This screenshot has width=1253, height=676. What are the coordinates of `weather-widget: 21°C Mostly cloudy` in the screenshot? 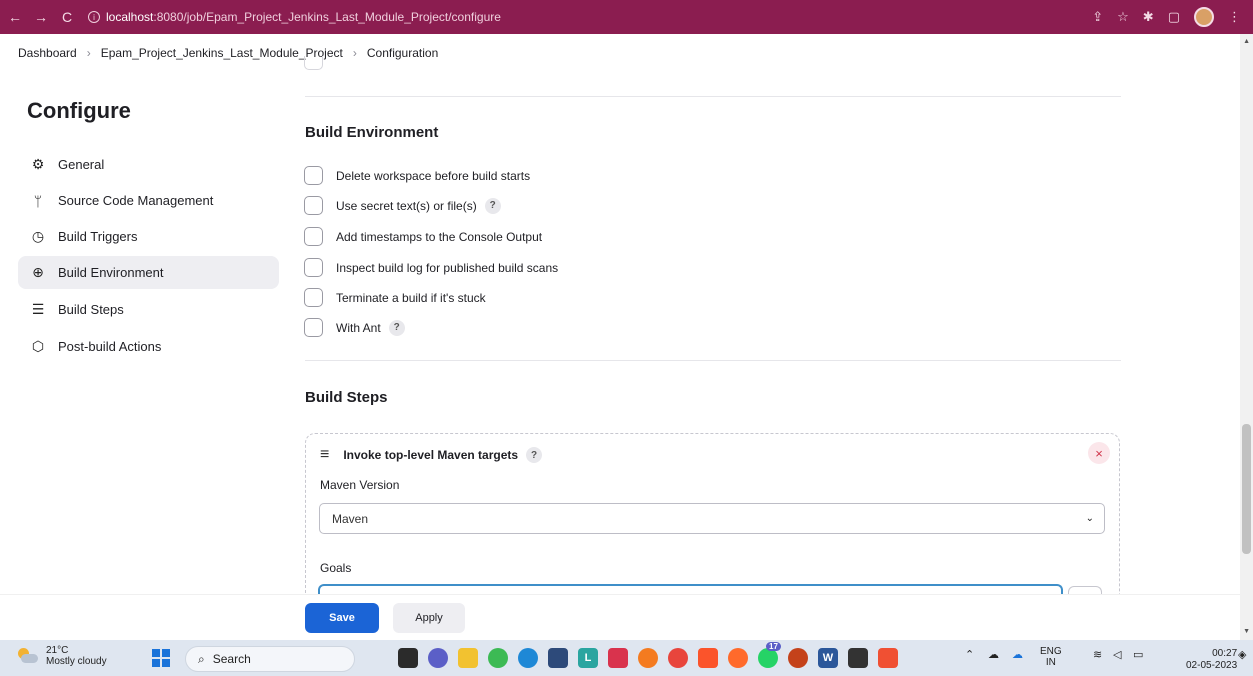 It's located at (61, 656).